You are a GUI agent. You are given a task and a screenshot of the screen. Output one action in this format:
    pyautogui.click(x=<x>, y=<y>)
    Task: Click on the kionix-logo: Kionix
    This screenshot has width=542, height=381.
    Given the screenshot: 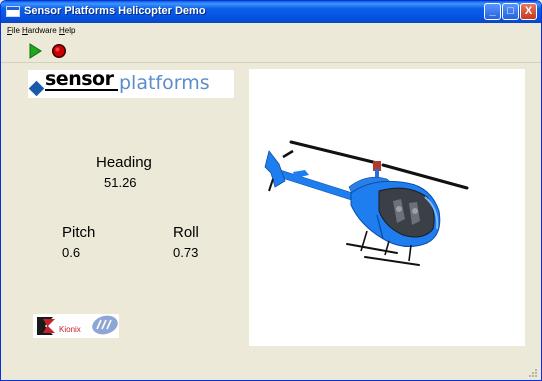 What is the action you would take?
    pyautogui.click(x=76, y=326)
    